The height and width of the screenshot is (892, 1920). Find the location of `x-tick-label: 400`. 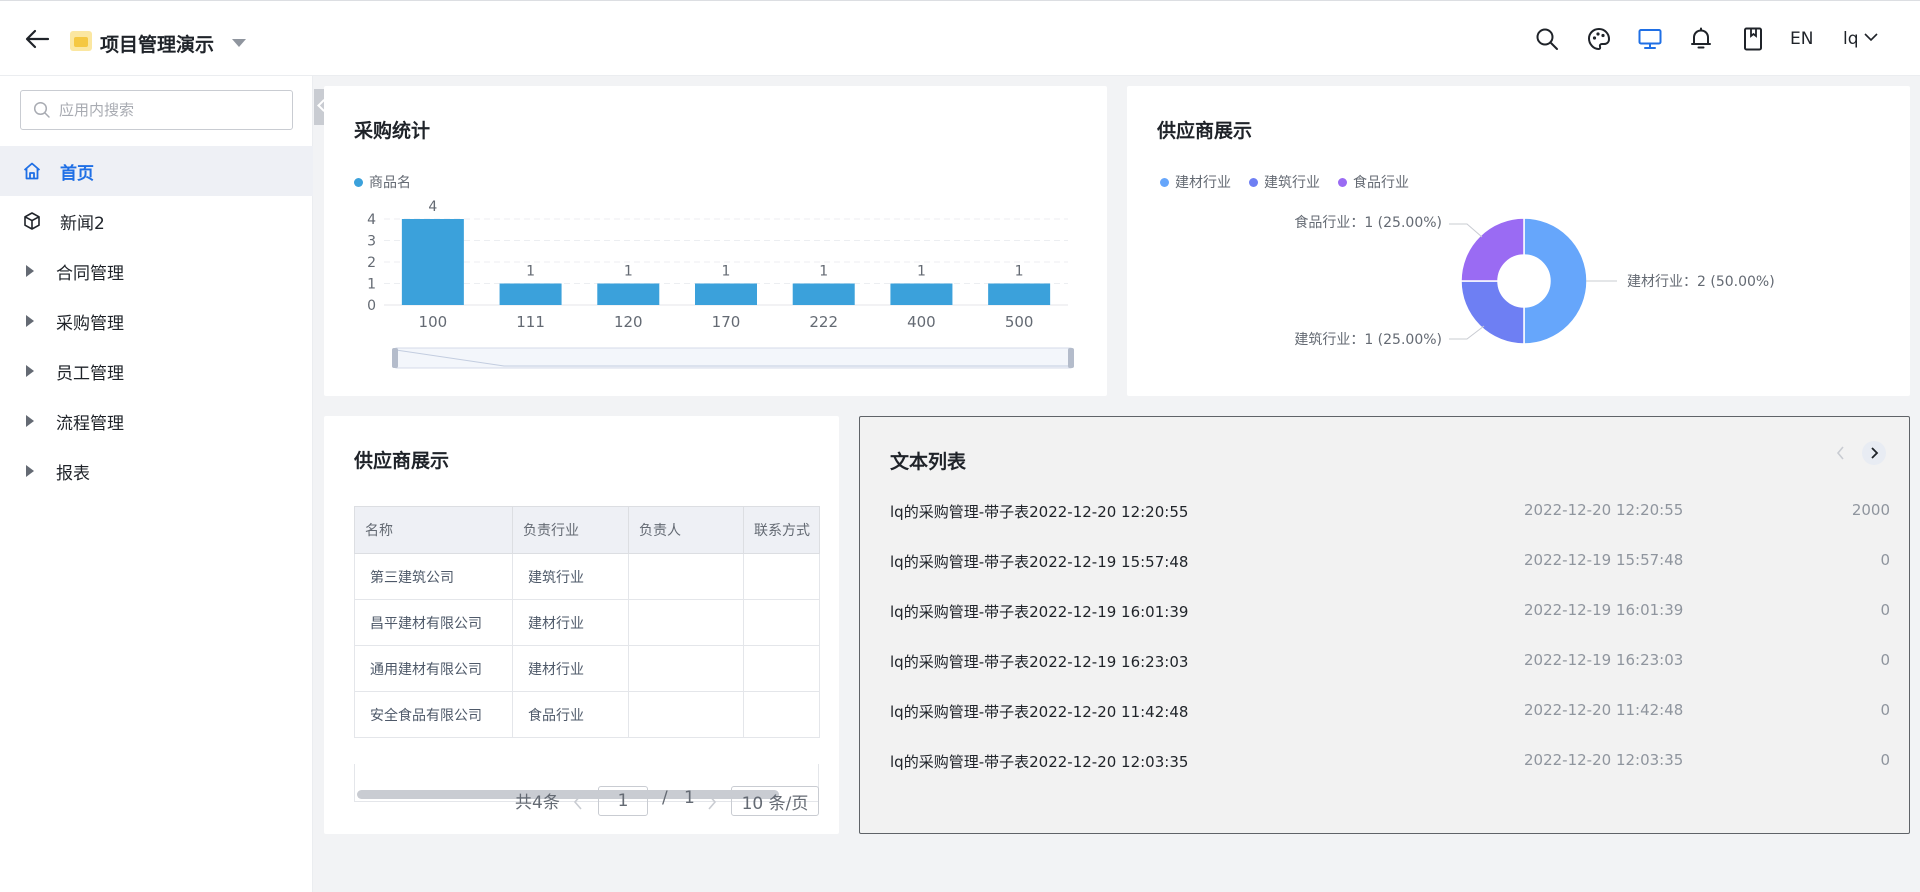

x-tick-label: 400 is located at coordinates (921, 322).